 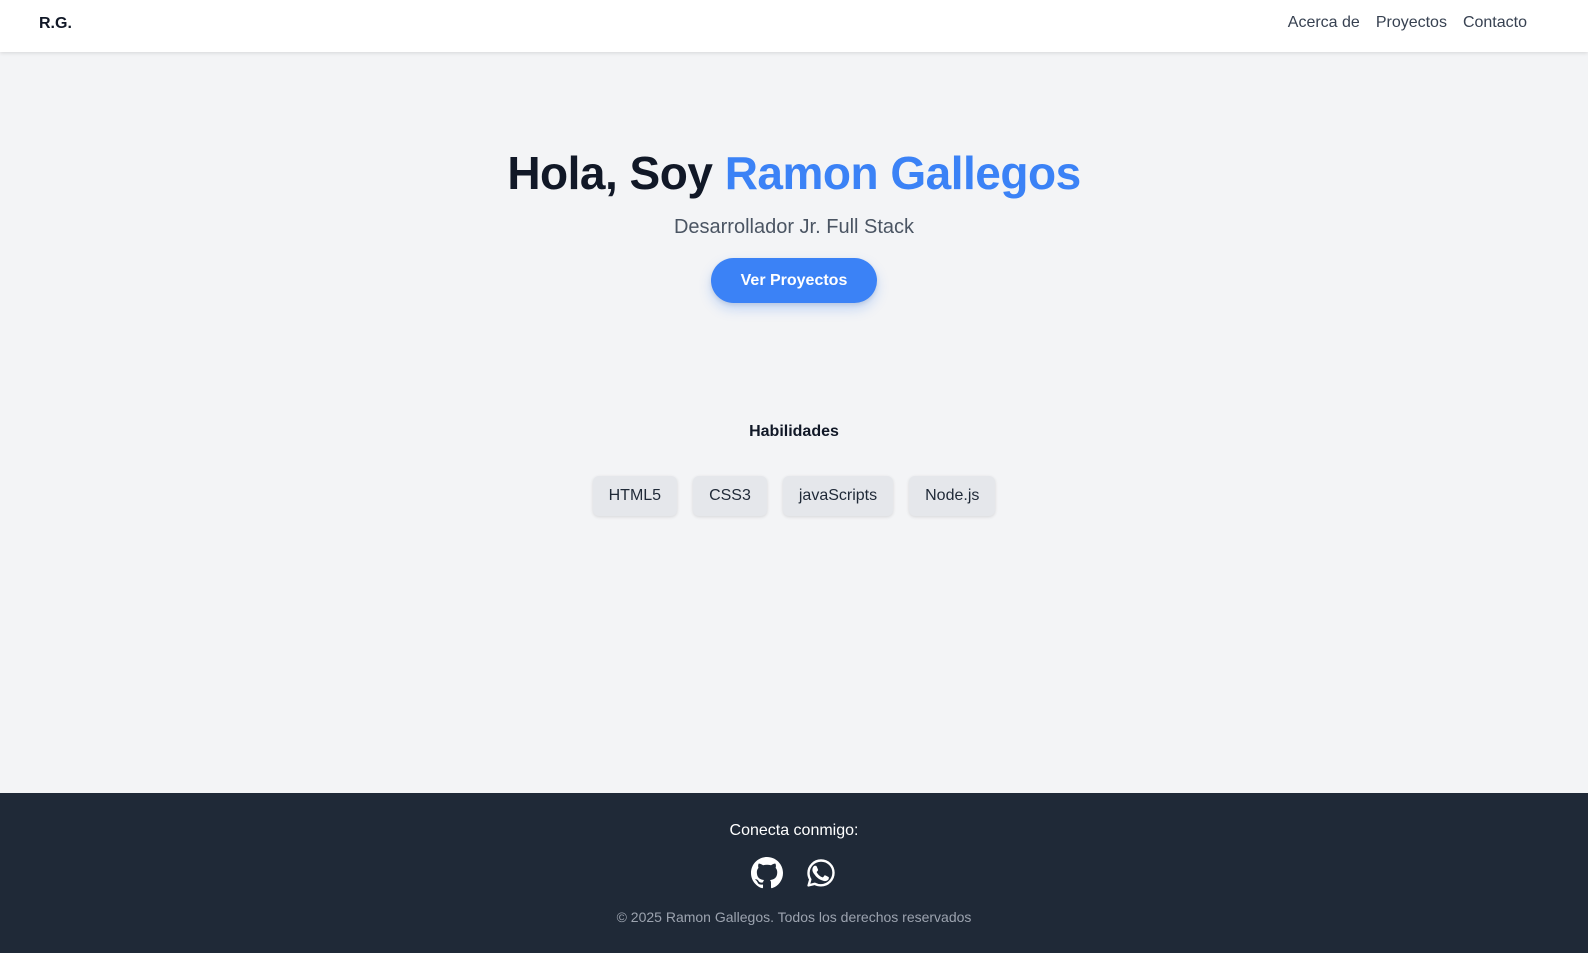 I want to click on connect-label: Conecta conmigo:, so click(x=794, y=830).